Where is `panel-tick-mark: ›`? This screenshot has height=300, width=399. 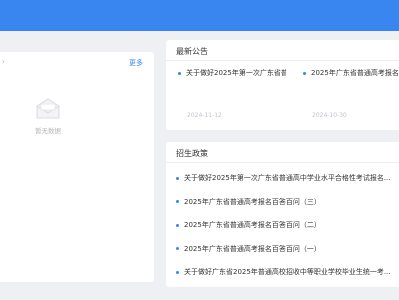 panel-tick-mark: › is located at coordinates (3, 62).